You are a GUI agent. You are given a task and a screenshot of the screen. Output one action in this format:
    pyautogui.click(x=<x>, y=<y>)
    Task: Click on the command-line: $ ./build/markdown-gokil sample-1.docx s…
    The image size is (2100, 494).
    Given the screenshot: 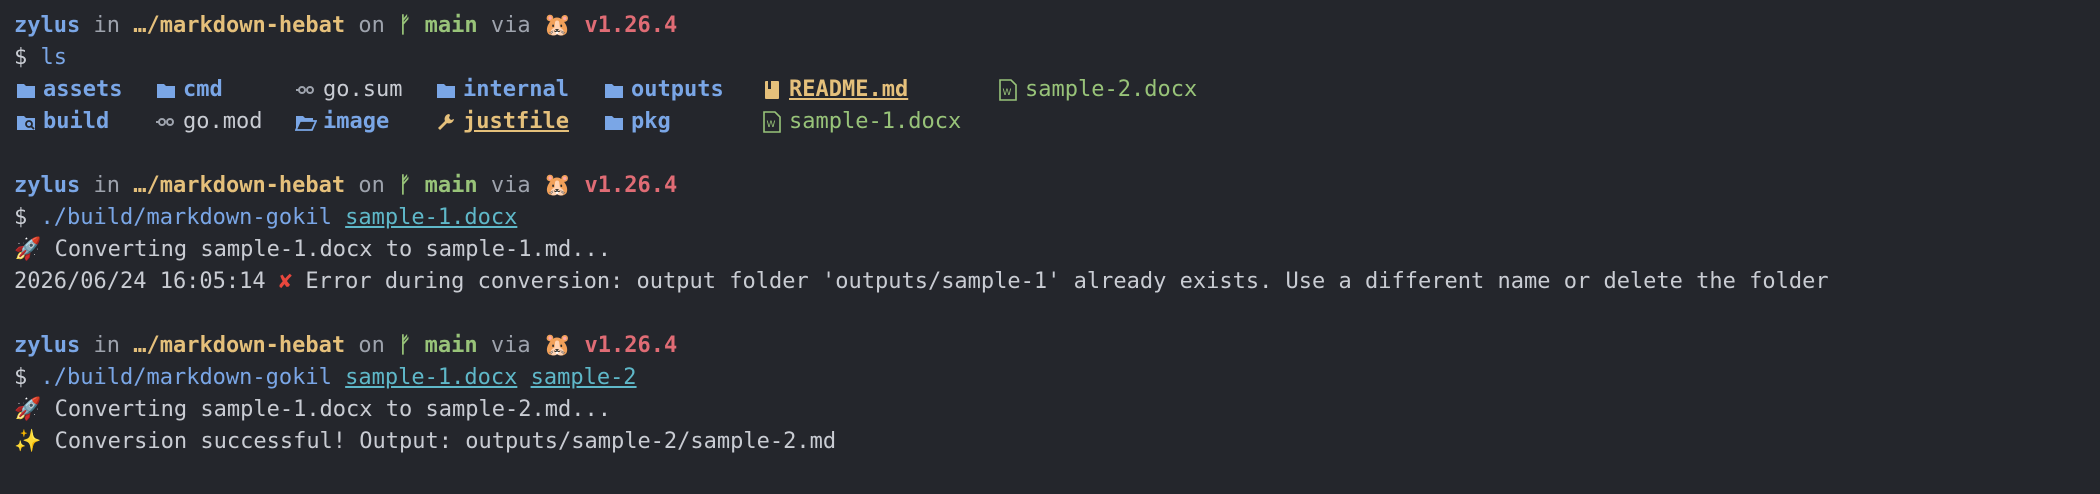 What is the action you would take?
    pyautogui.click(x=1050, y=378)
    